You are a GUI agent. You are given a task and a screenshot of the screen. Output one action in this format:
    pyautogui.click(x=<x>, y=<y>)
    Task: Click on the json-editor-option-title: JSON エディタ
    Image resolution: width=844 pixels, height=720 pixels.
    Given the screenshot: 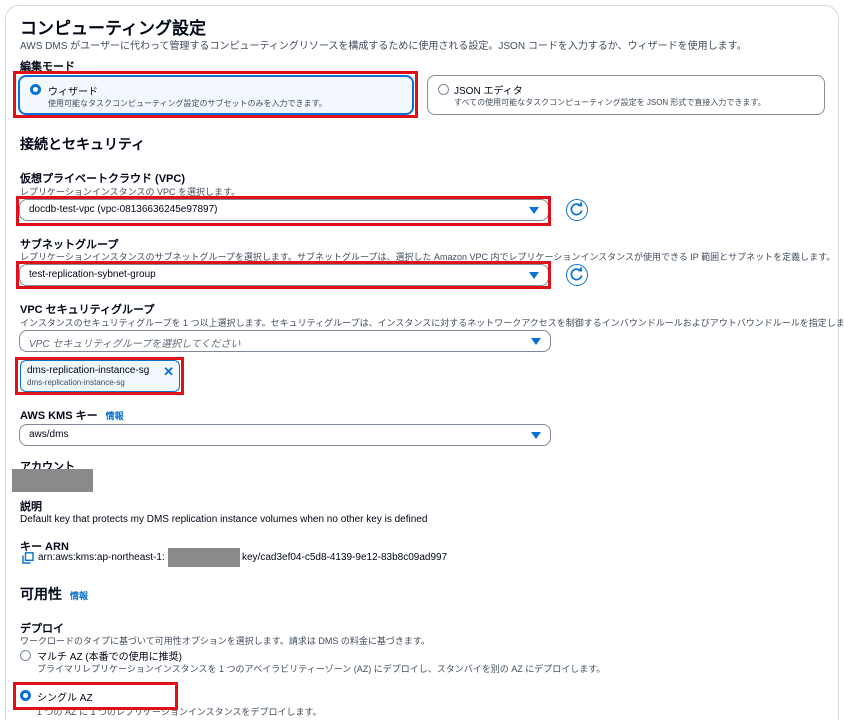 What is the action you would take?
    pyautogui.click(x=488, y=91)
    